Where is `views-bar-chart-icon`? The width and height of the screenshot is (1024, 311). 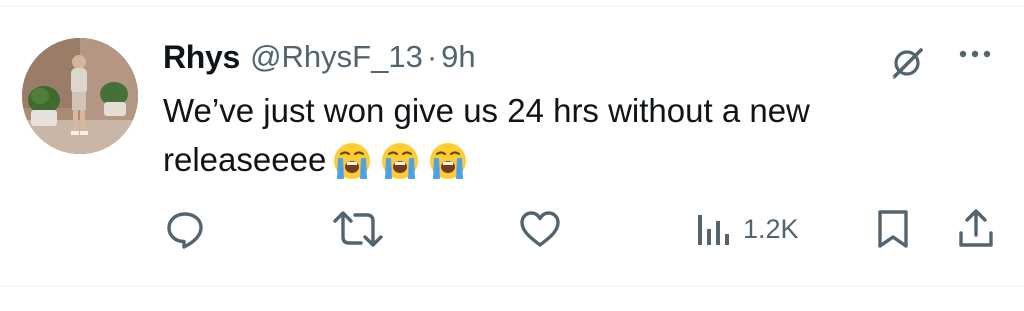
views-bar-chart-icon is located at coordinates (713, 230).